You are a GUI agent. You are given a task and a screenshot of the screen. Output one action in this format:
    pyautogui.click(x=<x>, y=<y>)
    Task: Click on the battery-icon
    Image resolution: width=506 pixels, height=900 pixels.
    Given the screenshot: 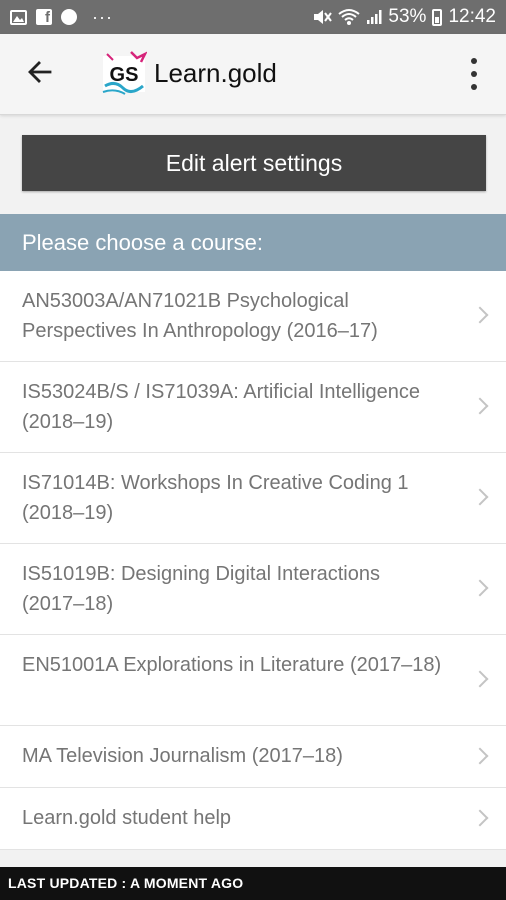 What is the action you would take?
    pyautogui.click(x=437, y=17)
    